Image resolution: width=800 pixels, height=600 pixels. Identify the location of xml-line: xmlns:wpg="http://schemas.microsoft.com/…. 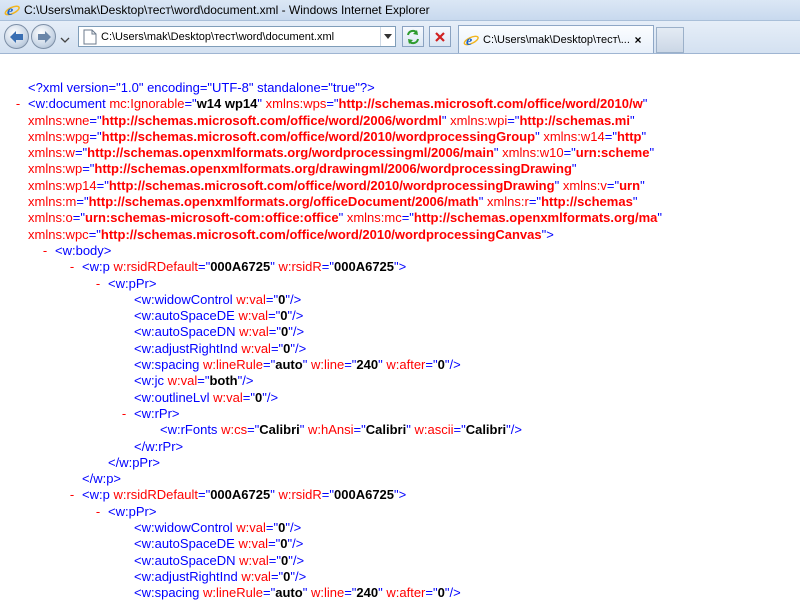
(331, 137).